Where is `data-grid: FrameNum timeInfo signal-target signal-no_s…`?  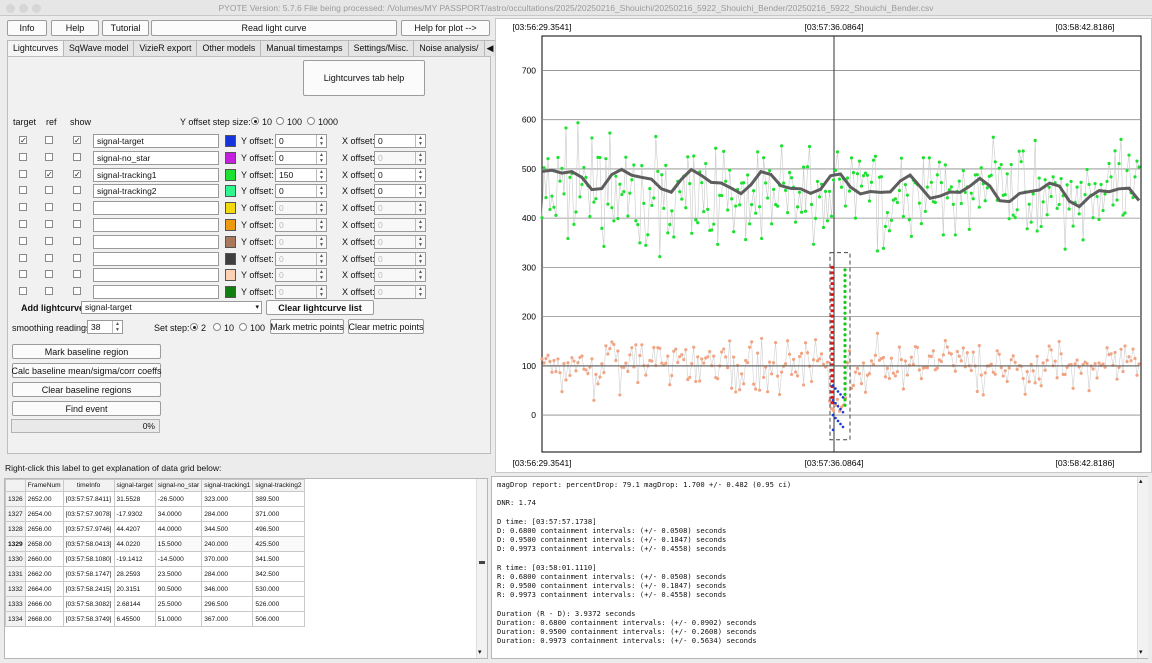 data-grid: FrameNum timeInfo signal-target signal-no_s… is located at coordinates (246, 568).